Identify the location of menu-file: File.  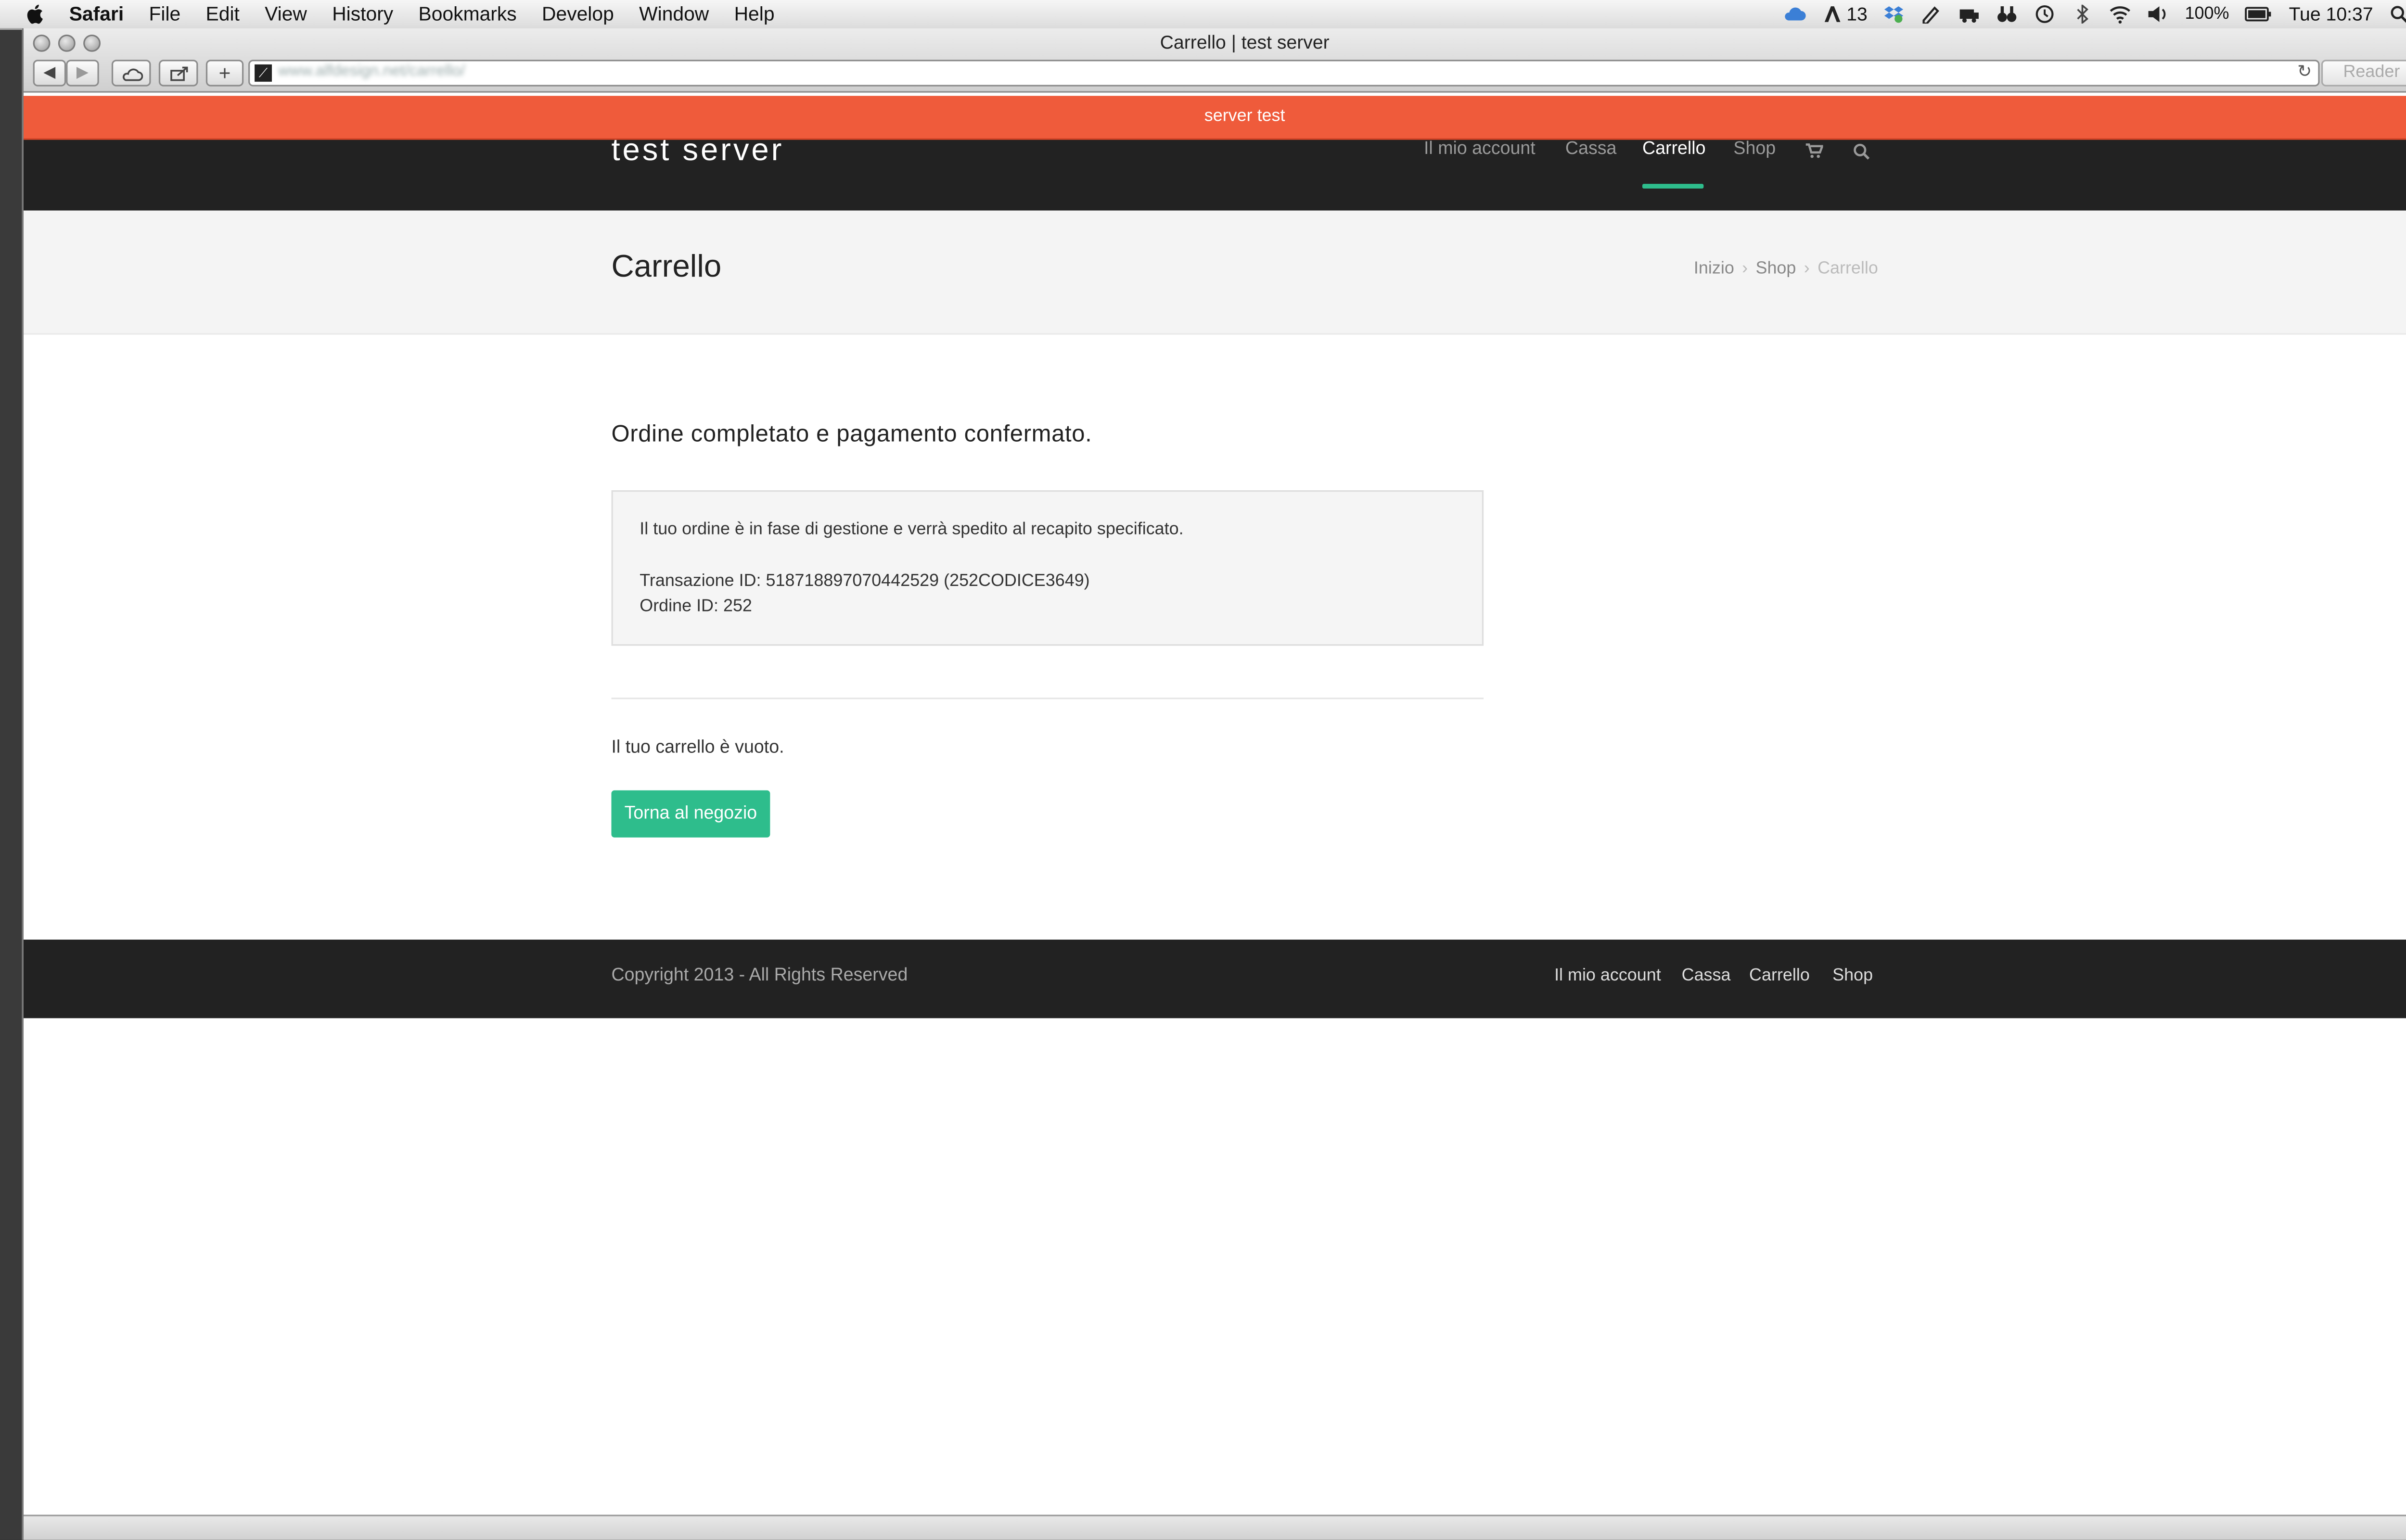
(165, 14).